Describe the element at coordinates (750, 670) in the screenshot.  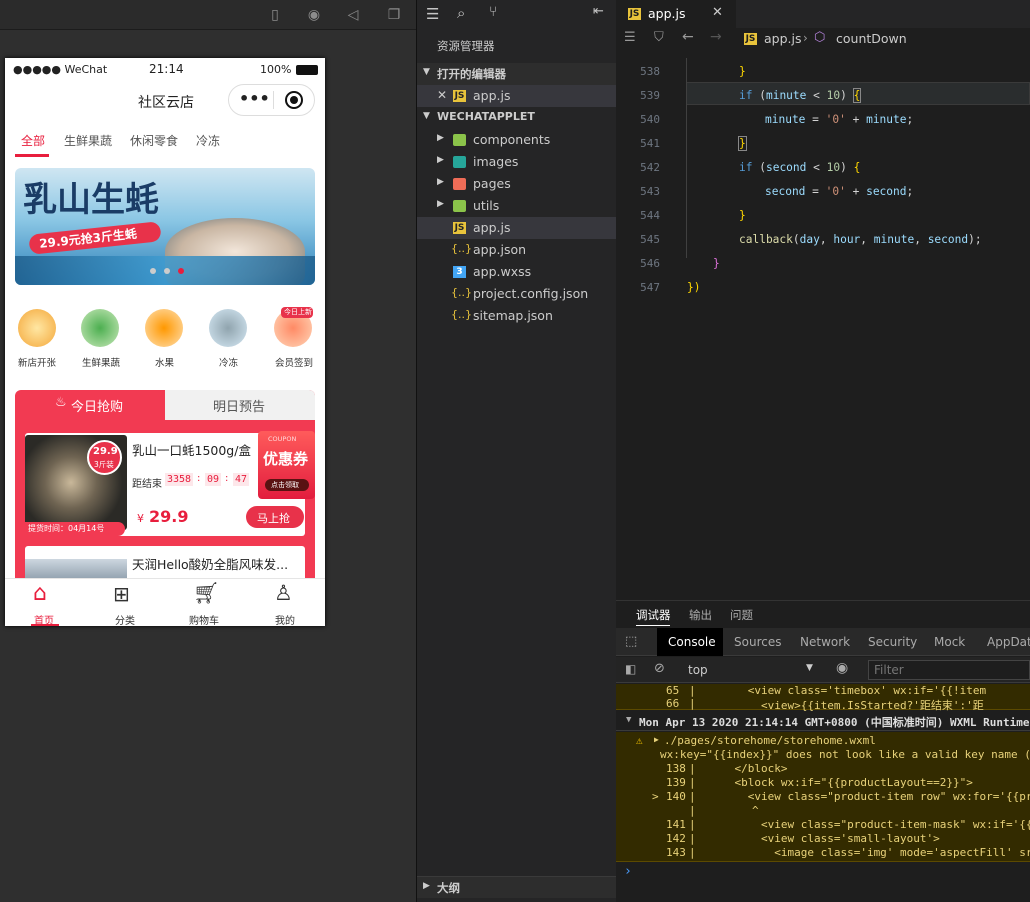
I see `context-select: top ▼` at that location.